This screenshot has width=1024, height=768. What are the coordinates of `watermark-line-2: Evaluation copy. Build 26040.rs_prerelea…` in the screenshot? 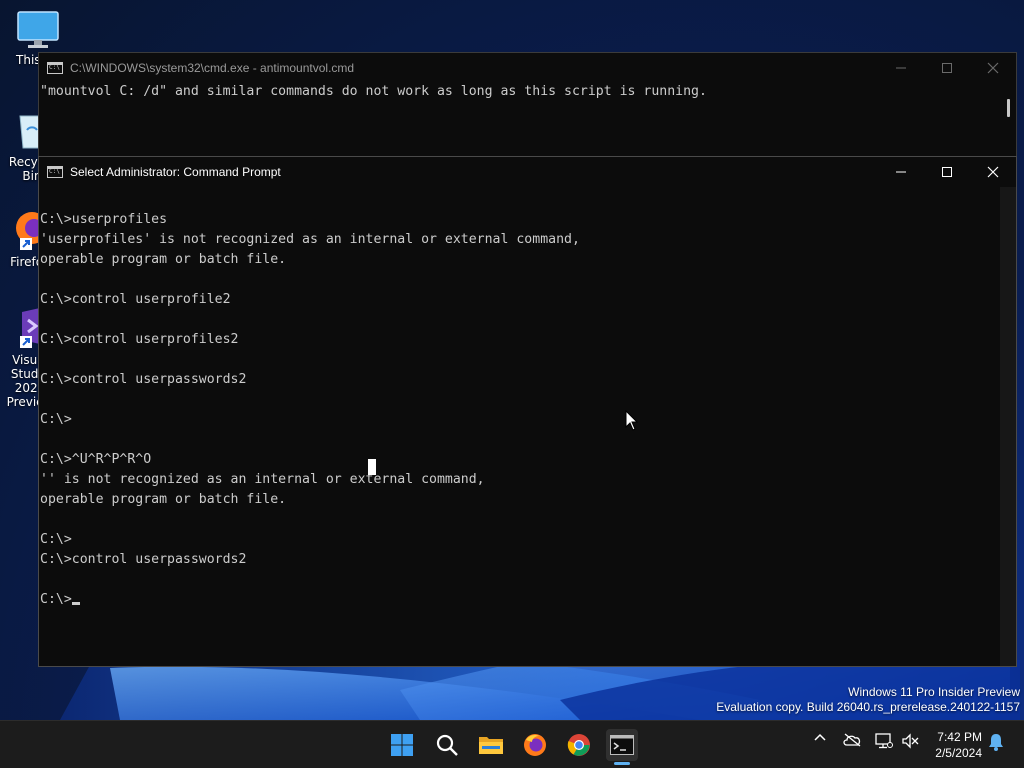 It's located at (868, 707).